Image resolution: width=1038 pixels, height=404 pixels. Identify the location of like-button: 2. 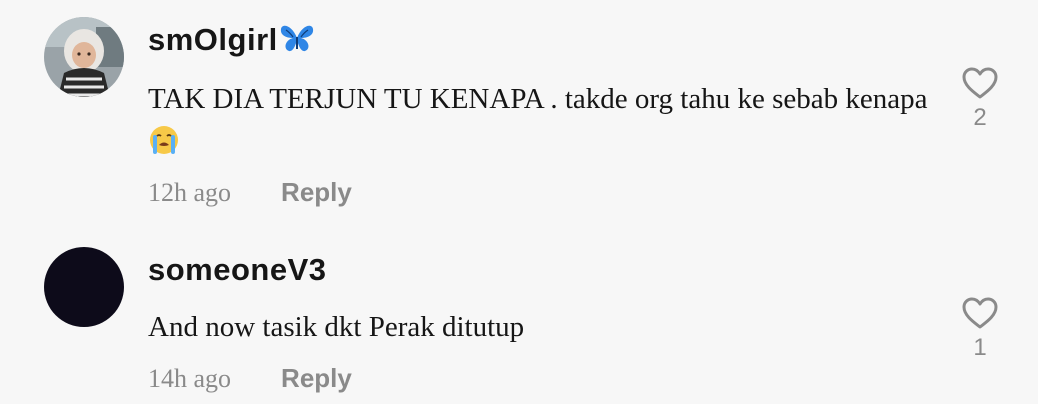
(980, 99).